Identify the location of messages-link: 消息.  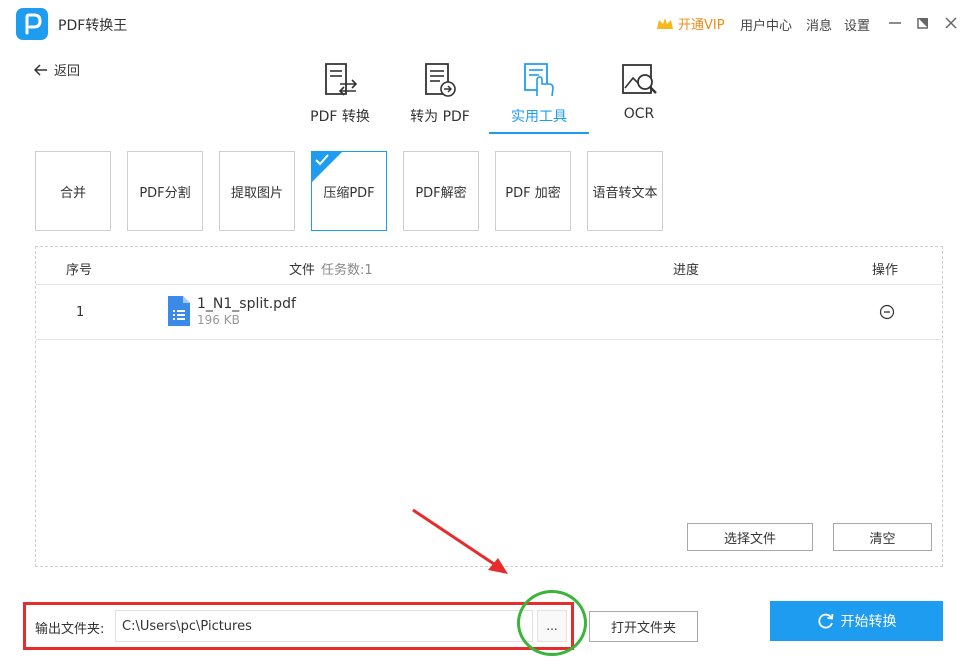
(819, 24).